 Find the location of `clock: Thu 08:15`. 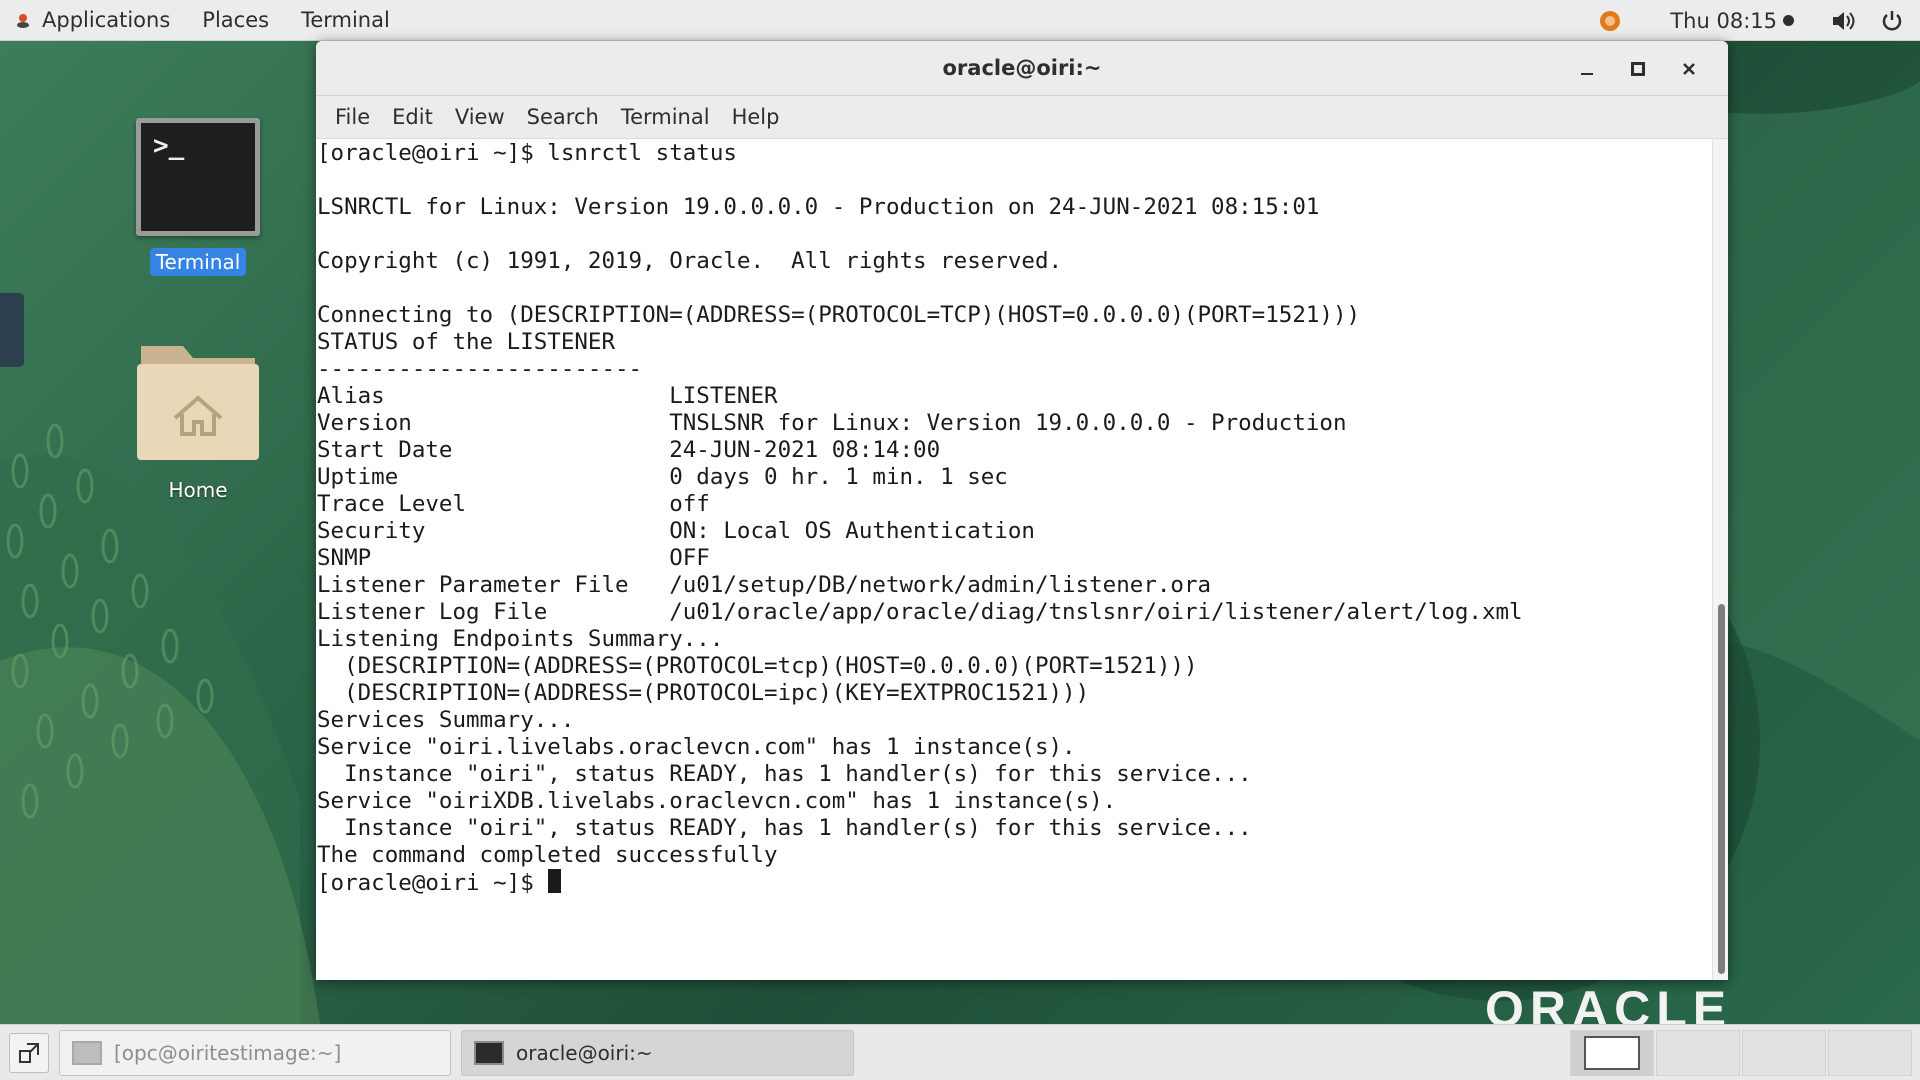

clock: Thu 08:15 is located at coordinates (1732, 21).